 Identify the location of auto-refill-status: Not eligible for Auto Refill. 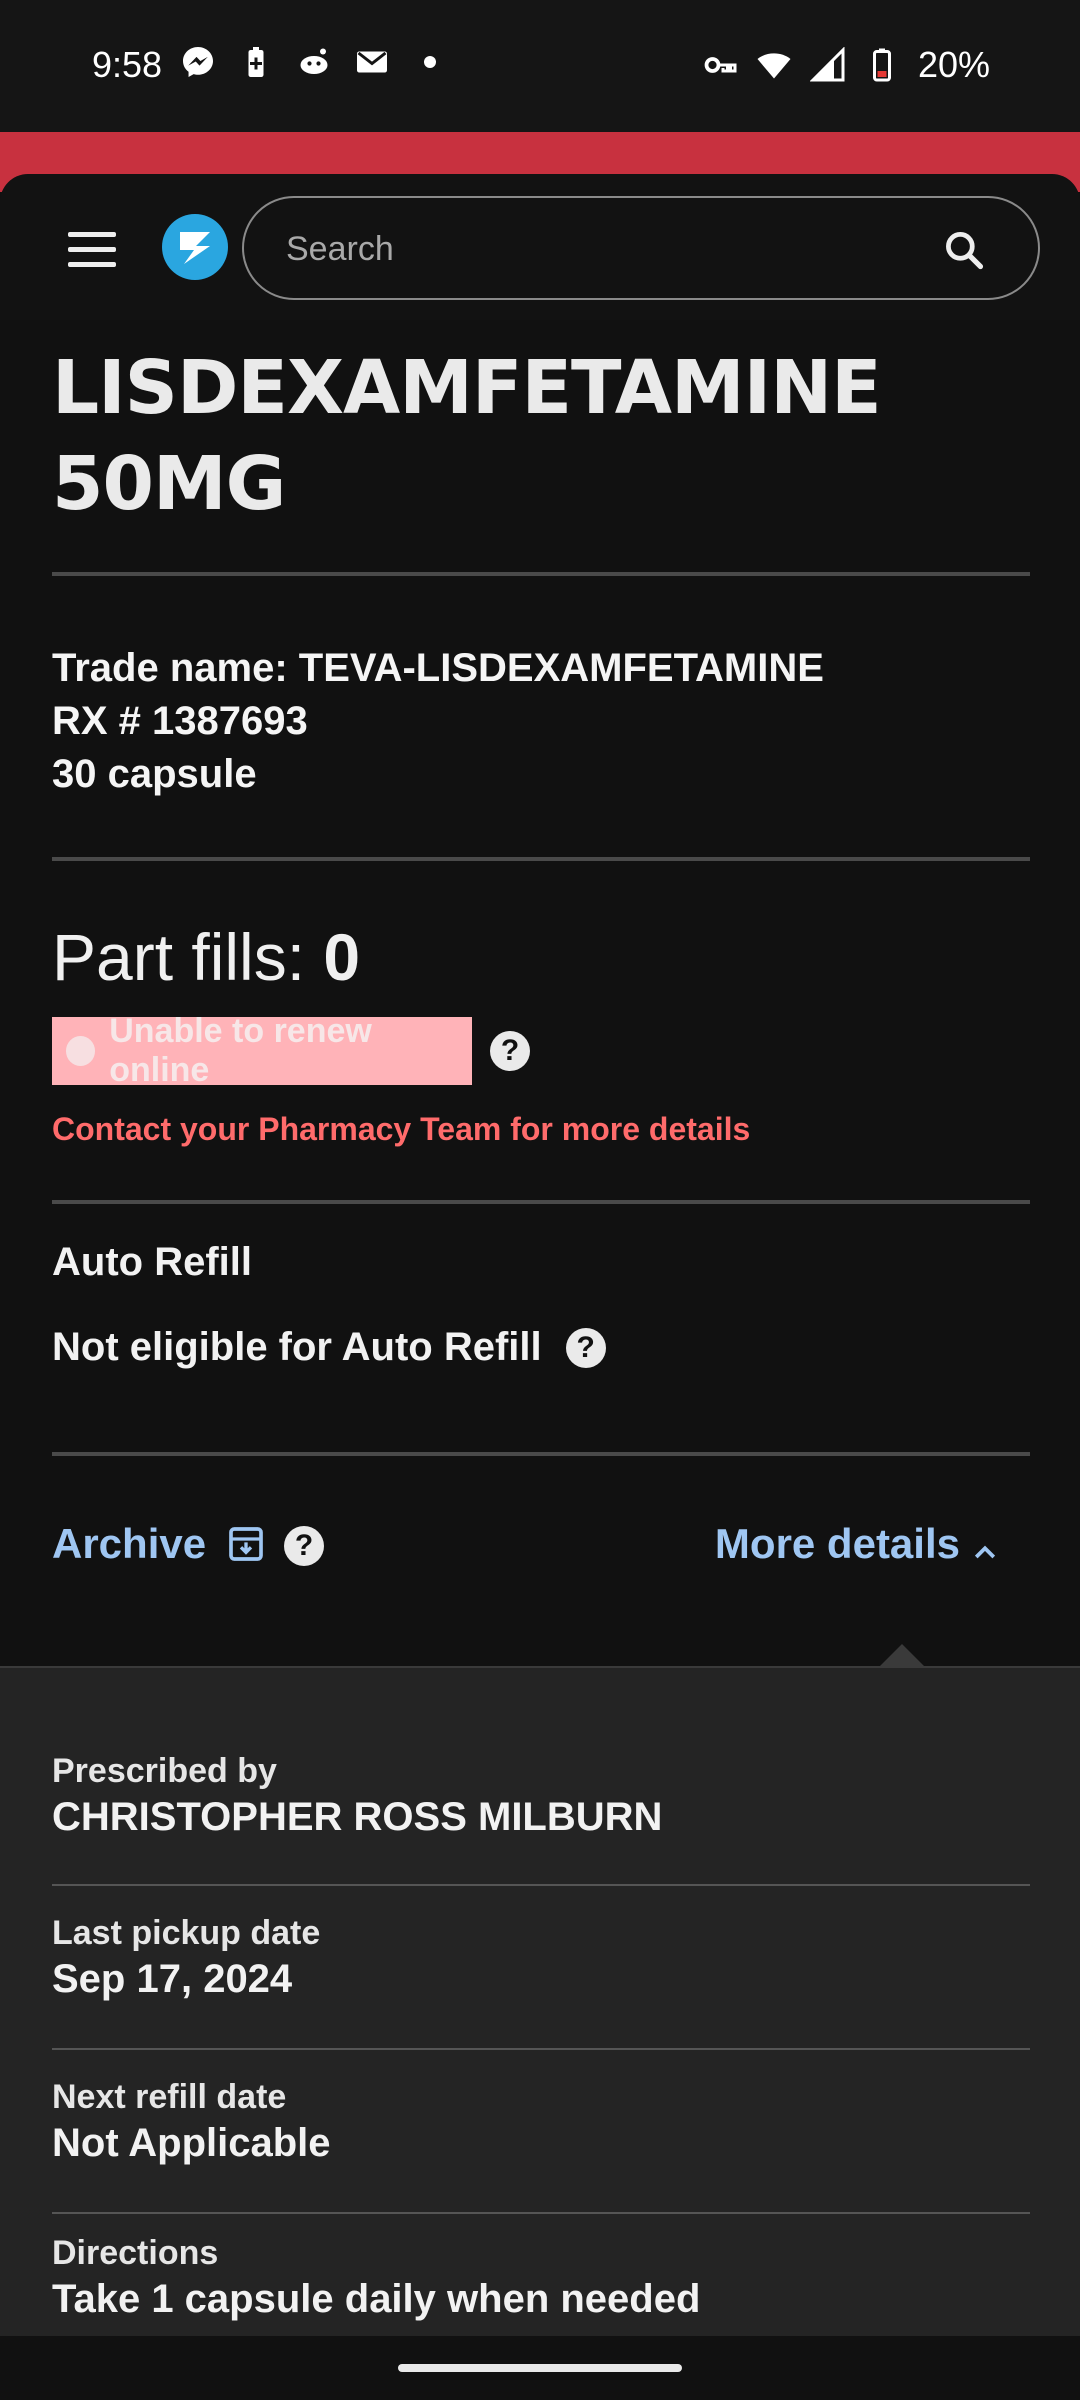
(297, 1347).